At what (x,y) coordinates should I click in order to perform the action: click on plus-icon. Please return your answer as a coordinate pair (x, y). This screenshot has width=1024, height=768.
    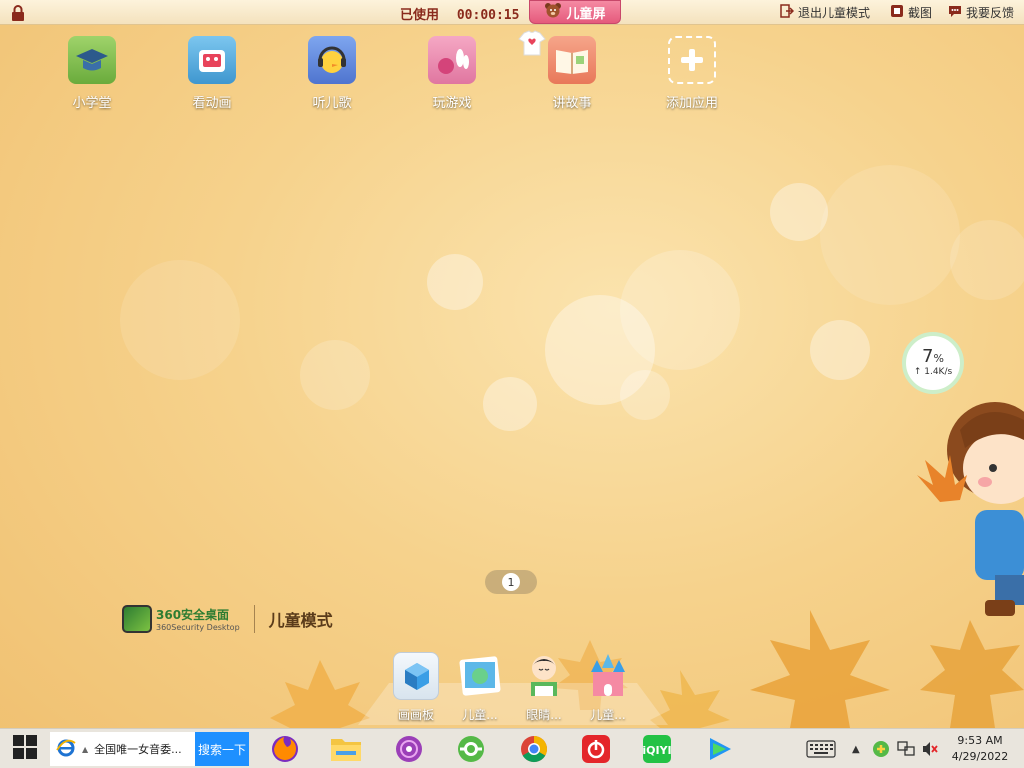
    Looking at the image, I should click on (692, 60).